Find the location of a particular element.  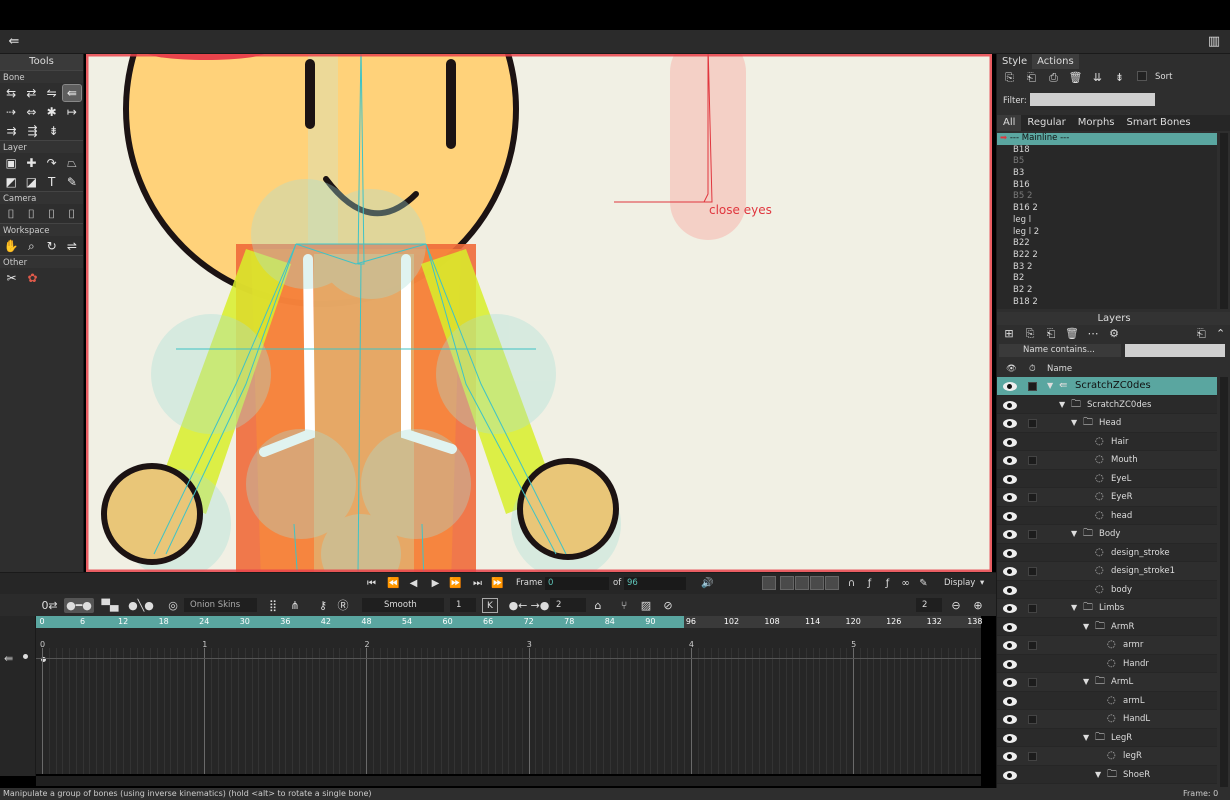

relative-keys-icon: Ⓡ is located at coordinates (343, 605).